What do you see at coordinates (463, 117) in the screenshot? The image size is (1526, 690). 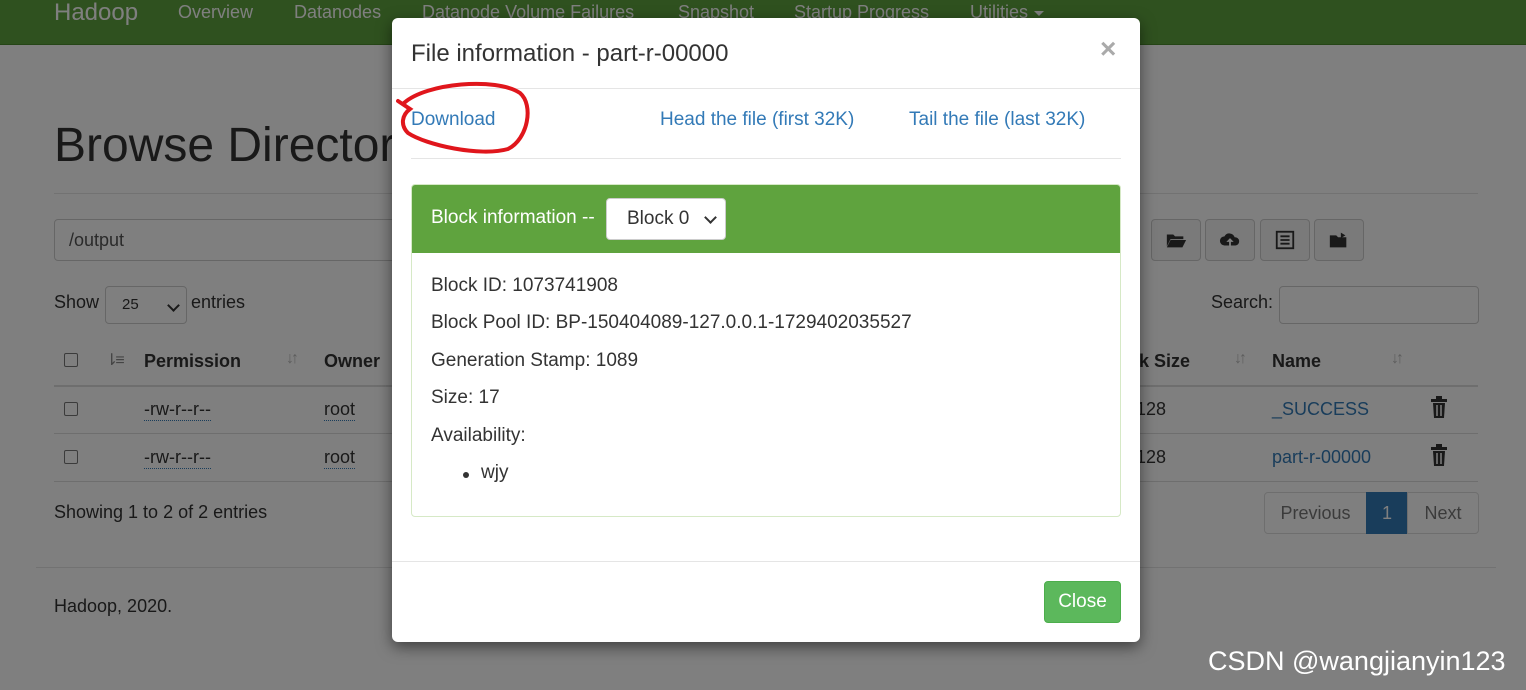 I see `annotation-circle` at bounding box center [463, 117].